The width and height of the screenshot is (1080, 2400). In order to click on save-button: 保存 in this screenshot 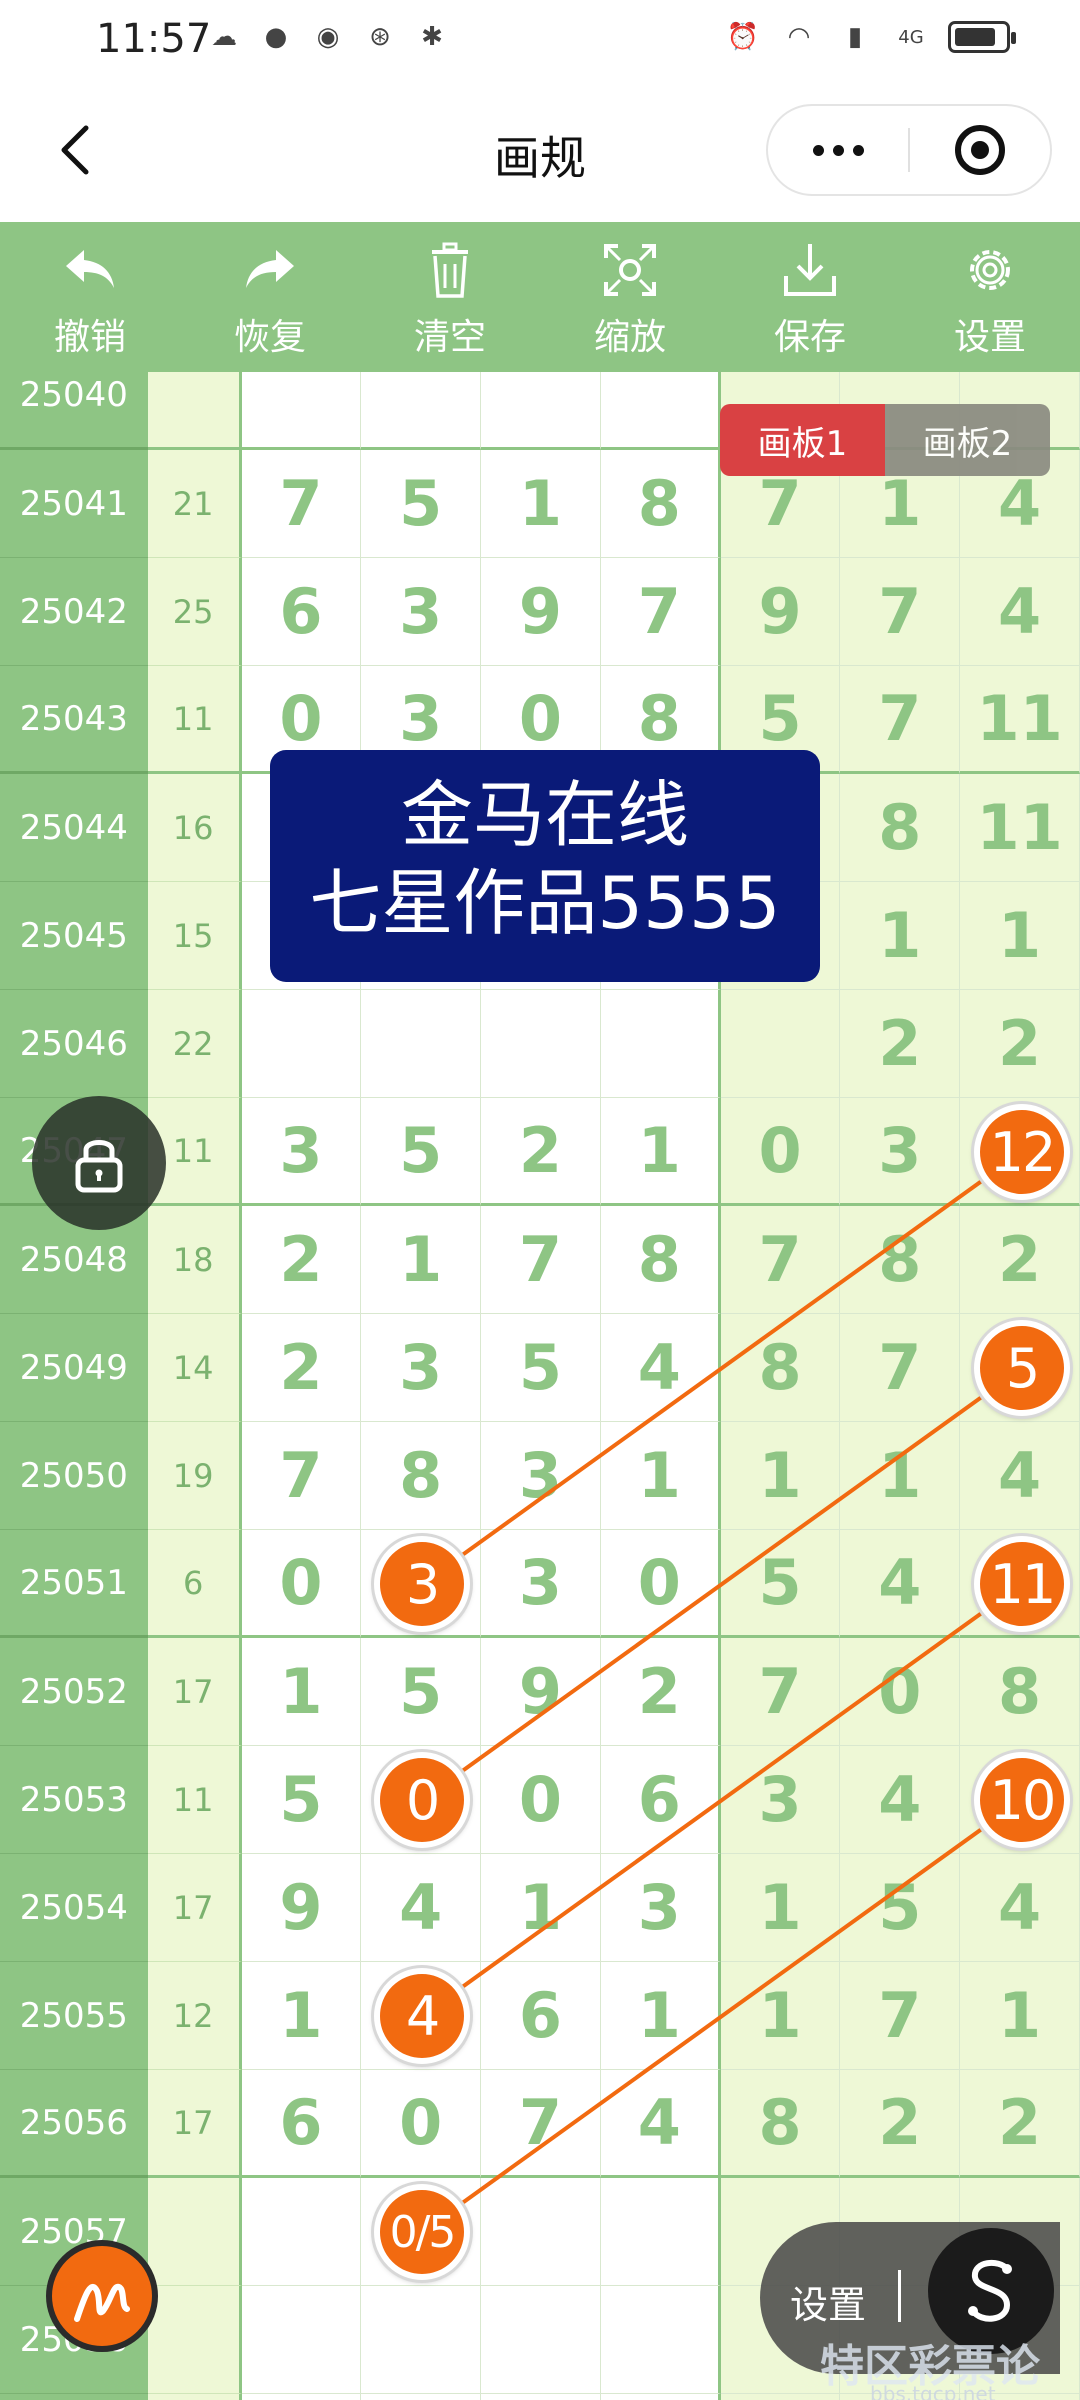, I will do `click(810, 297)`.